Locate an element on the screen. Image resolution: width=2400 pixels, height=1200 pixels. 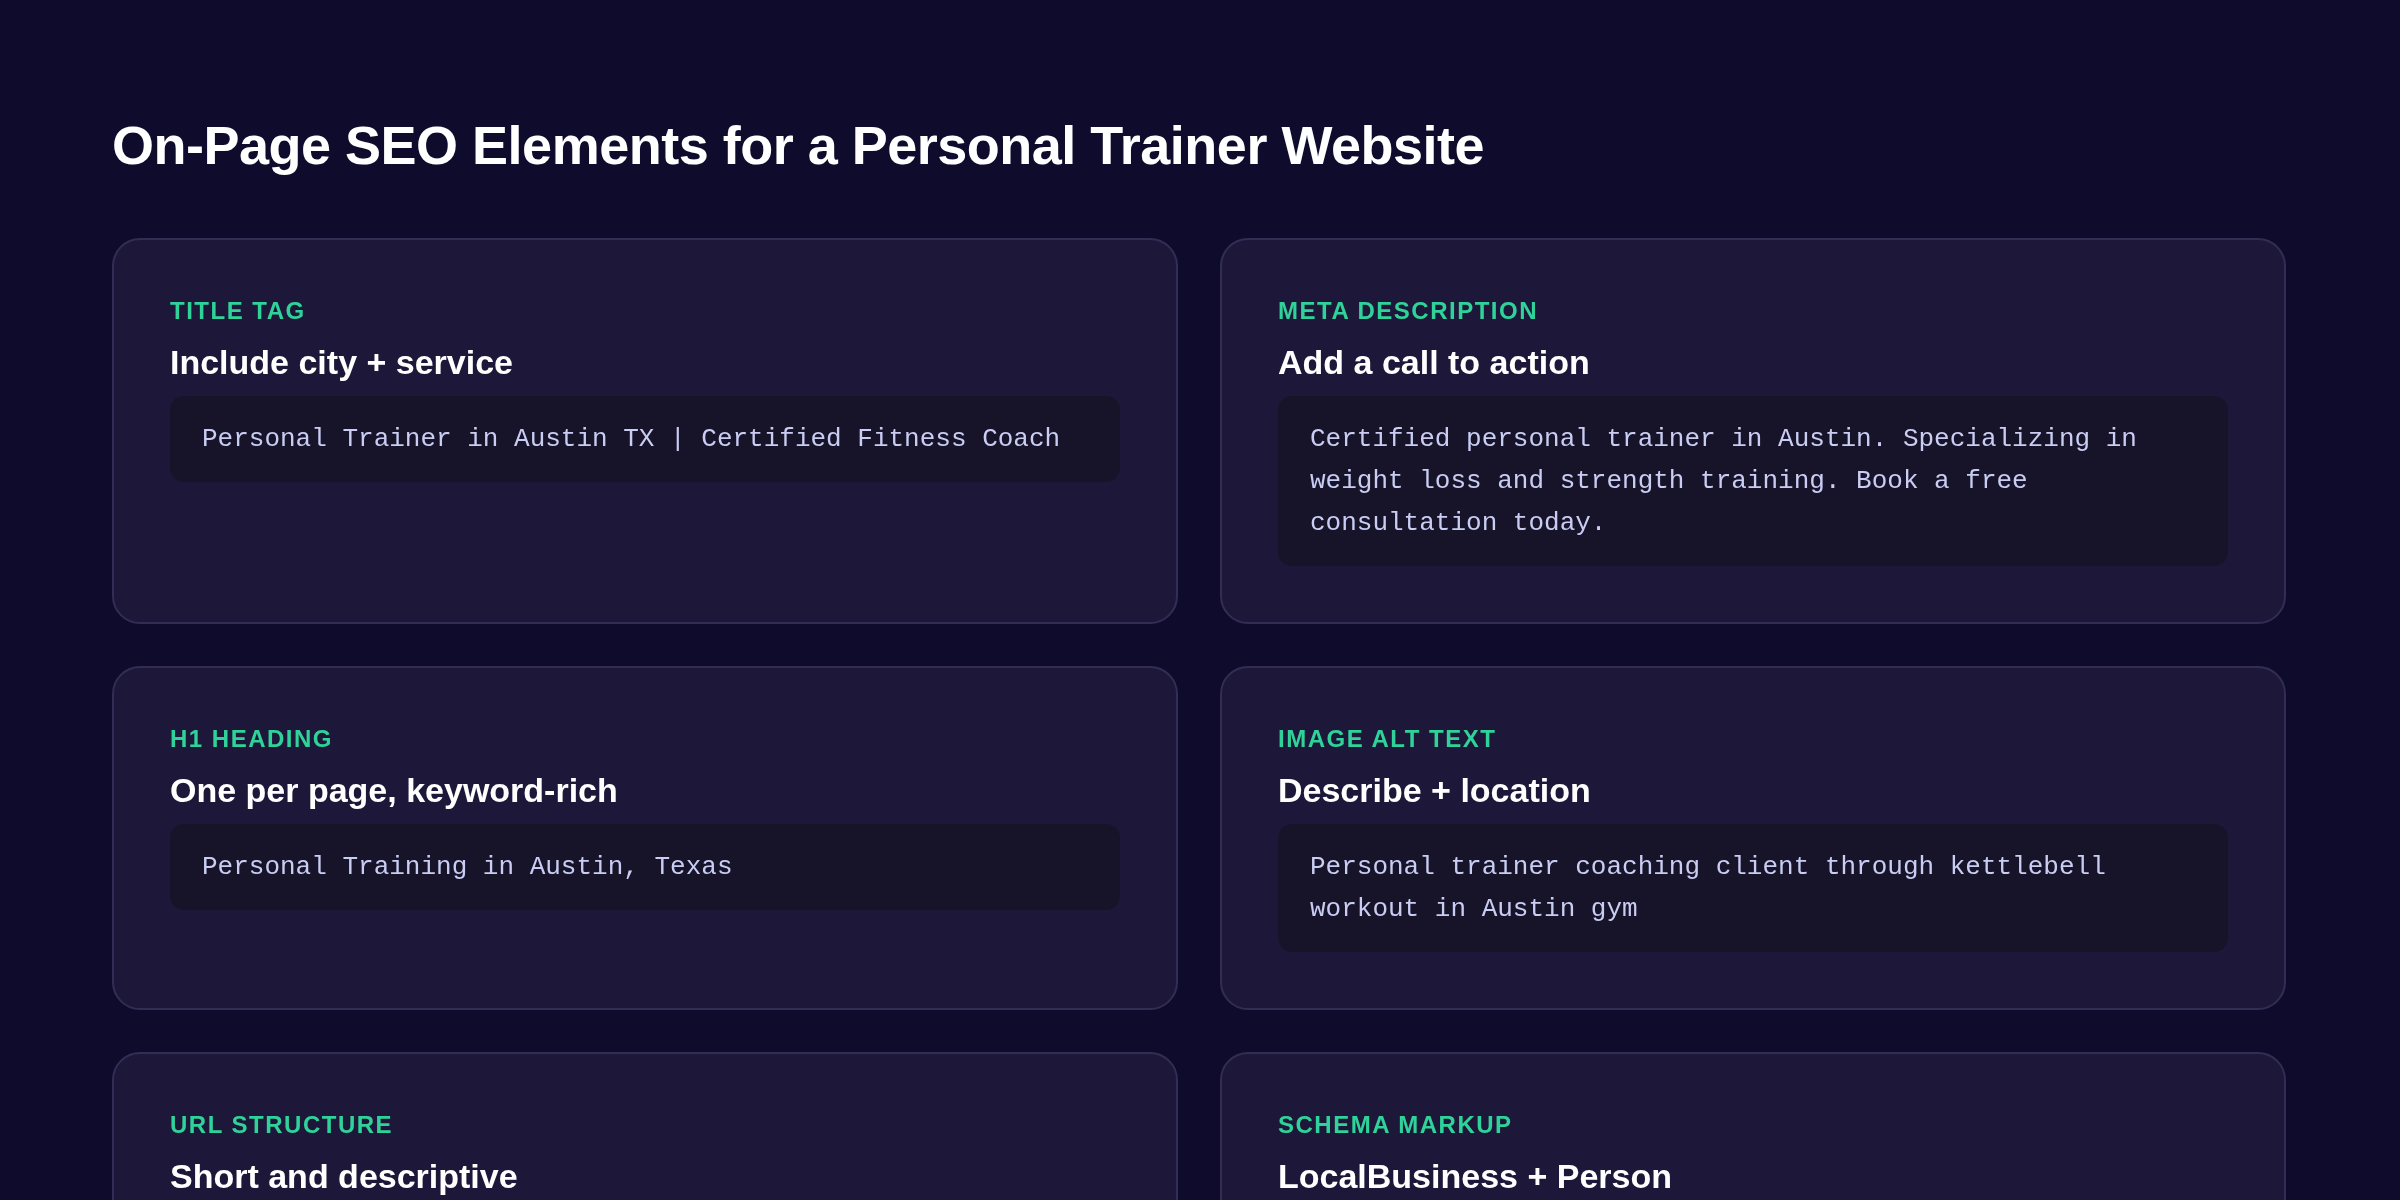
card-label: SCHEMA MARKUP is located at coordinates (1396, 1125).